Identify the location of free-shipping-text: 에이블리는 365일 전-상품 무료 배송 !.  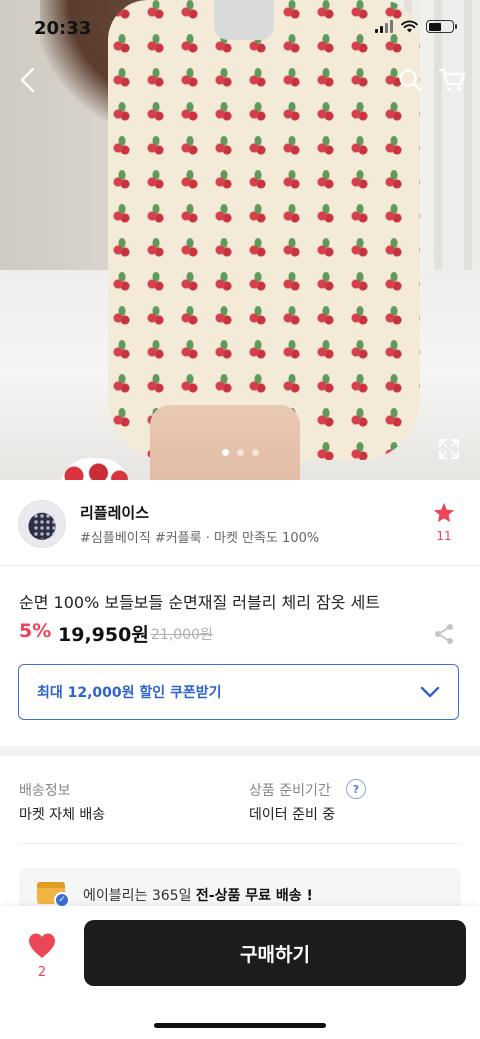
(198, 896).